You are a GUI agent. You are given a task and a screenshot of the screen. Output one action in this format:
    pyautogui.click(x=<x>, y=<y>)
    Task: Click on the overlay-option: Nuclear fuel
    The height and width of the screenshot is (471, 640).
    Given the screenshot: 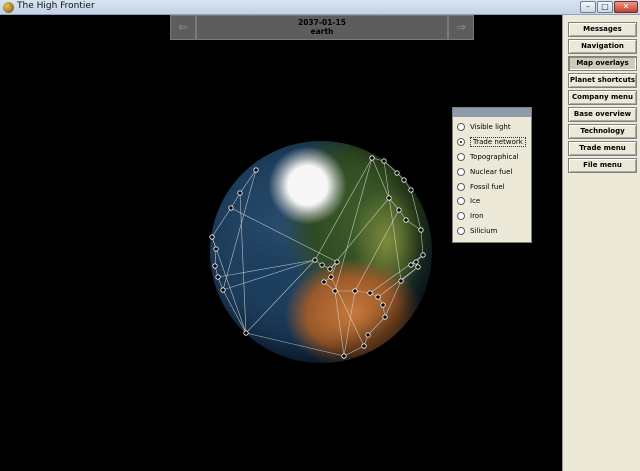 What is the action you would take?
    pyautogui.click(x=494, y=171)
    